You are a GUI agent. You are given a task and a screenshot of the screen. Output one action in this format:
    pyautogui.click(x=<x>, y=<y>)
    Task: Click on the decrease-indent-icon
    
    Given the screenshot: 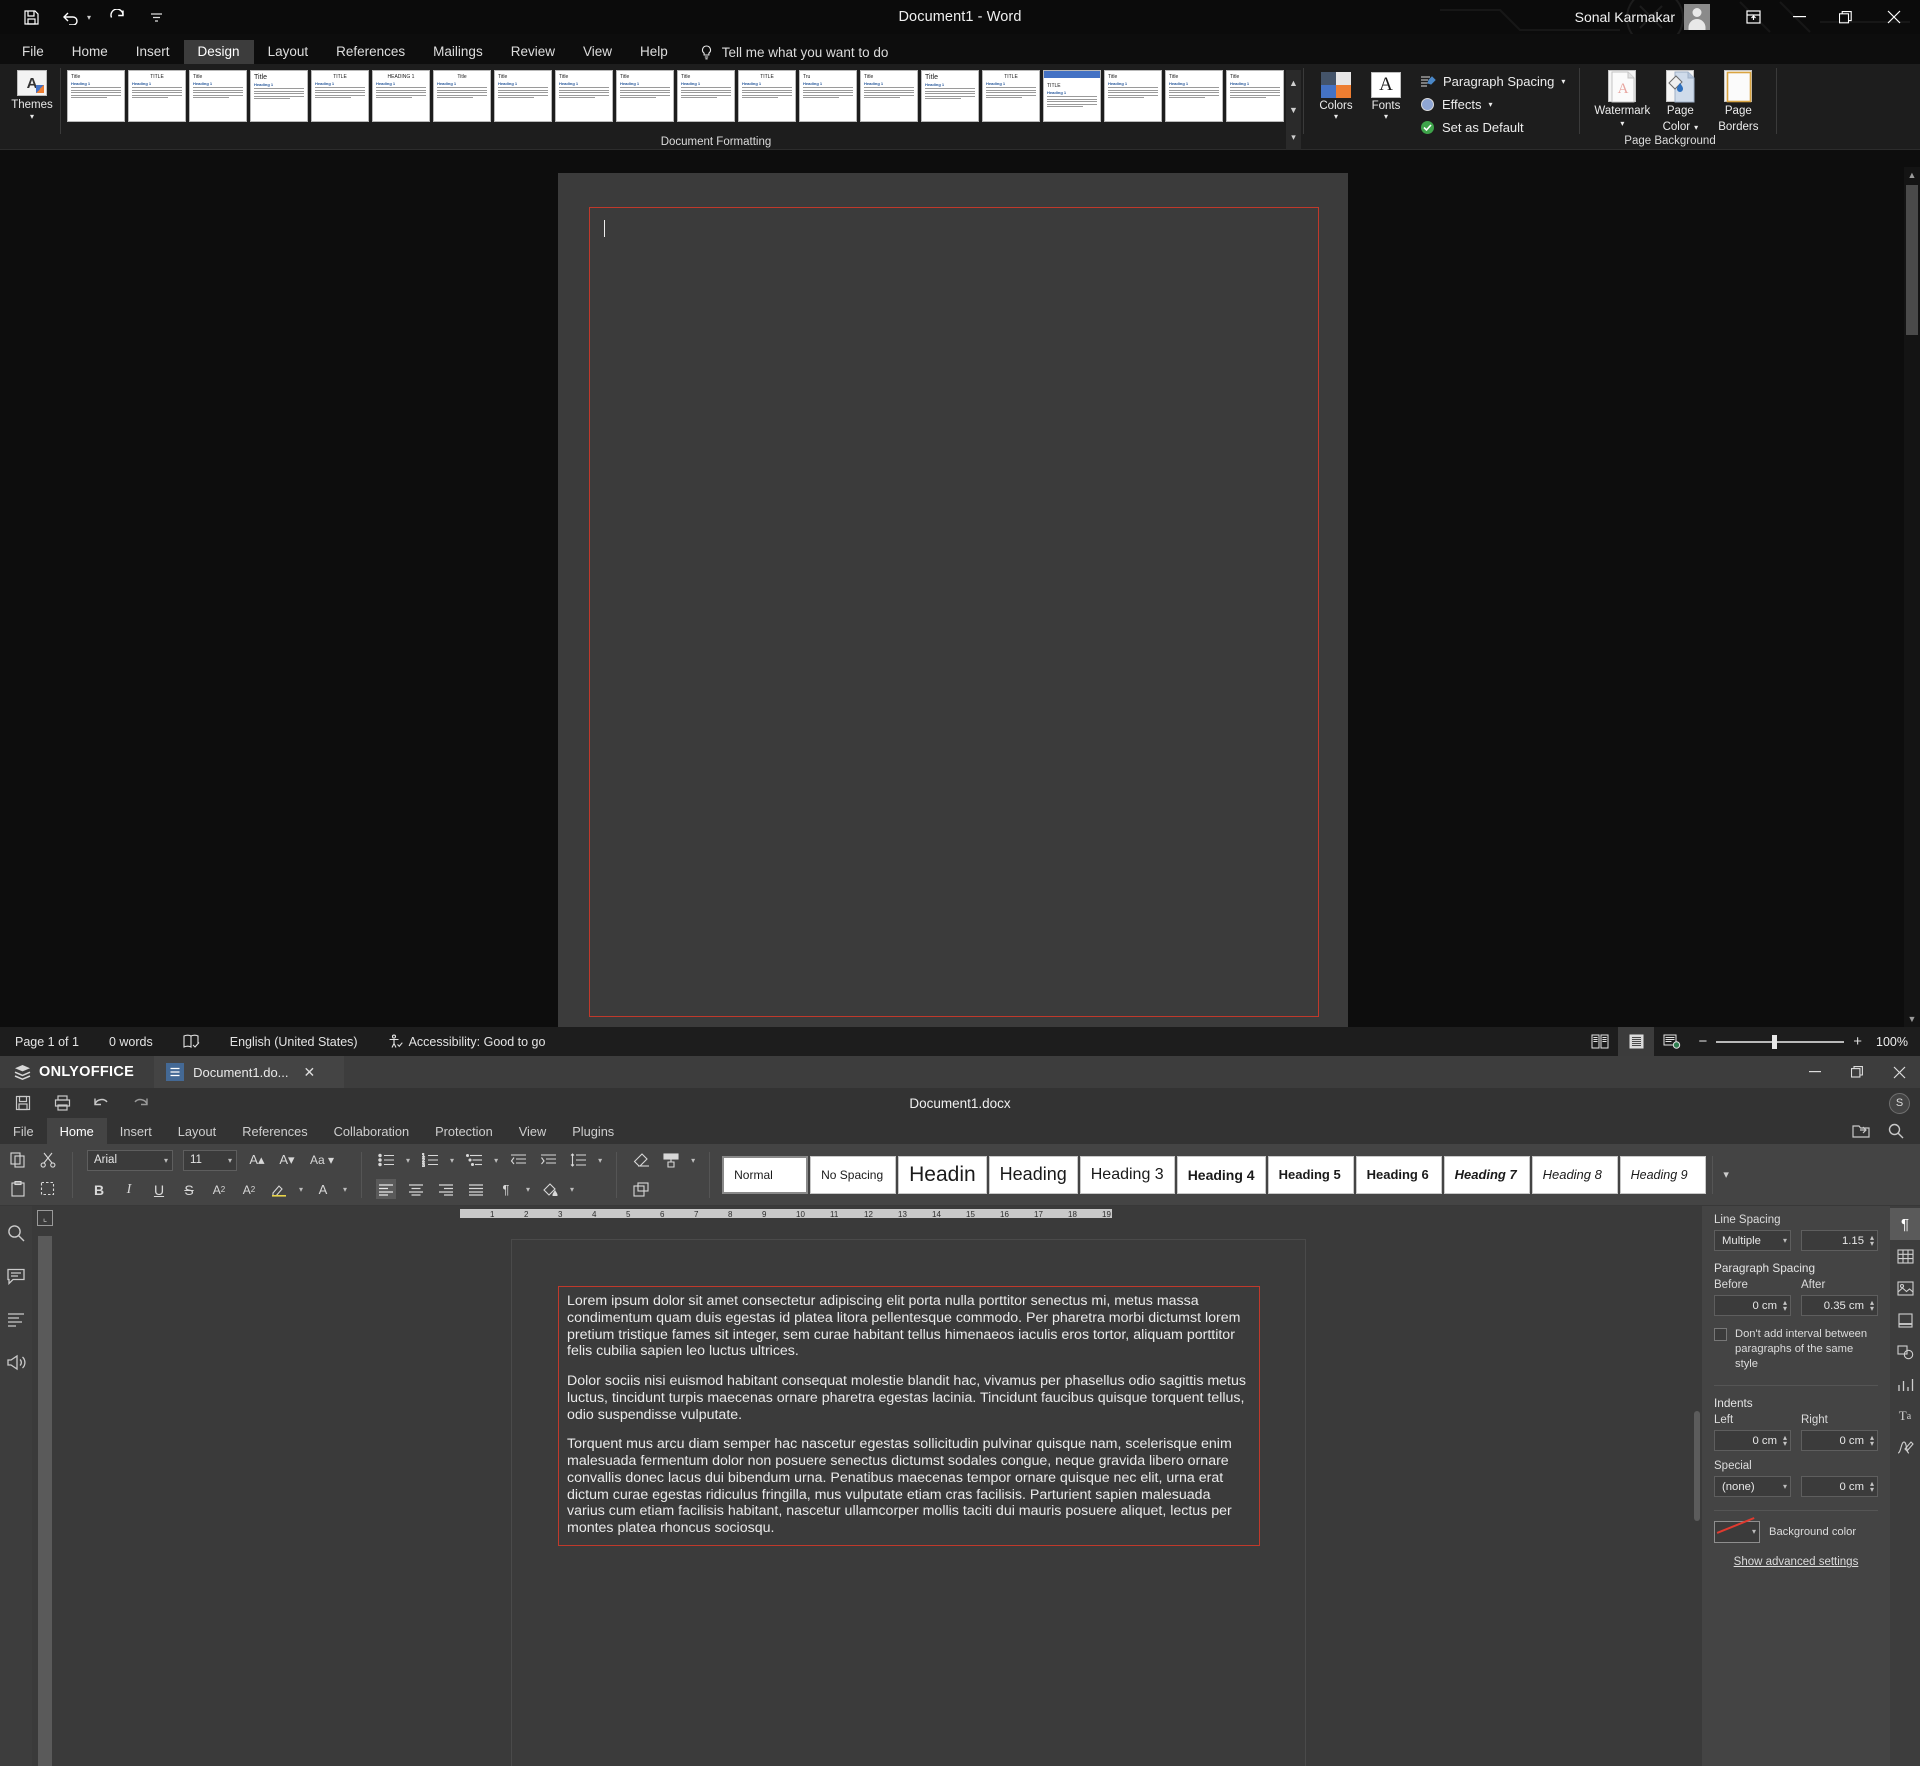 What is the action you would take?
    pyautogui.click(x=518, y=1160)
    